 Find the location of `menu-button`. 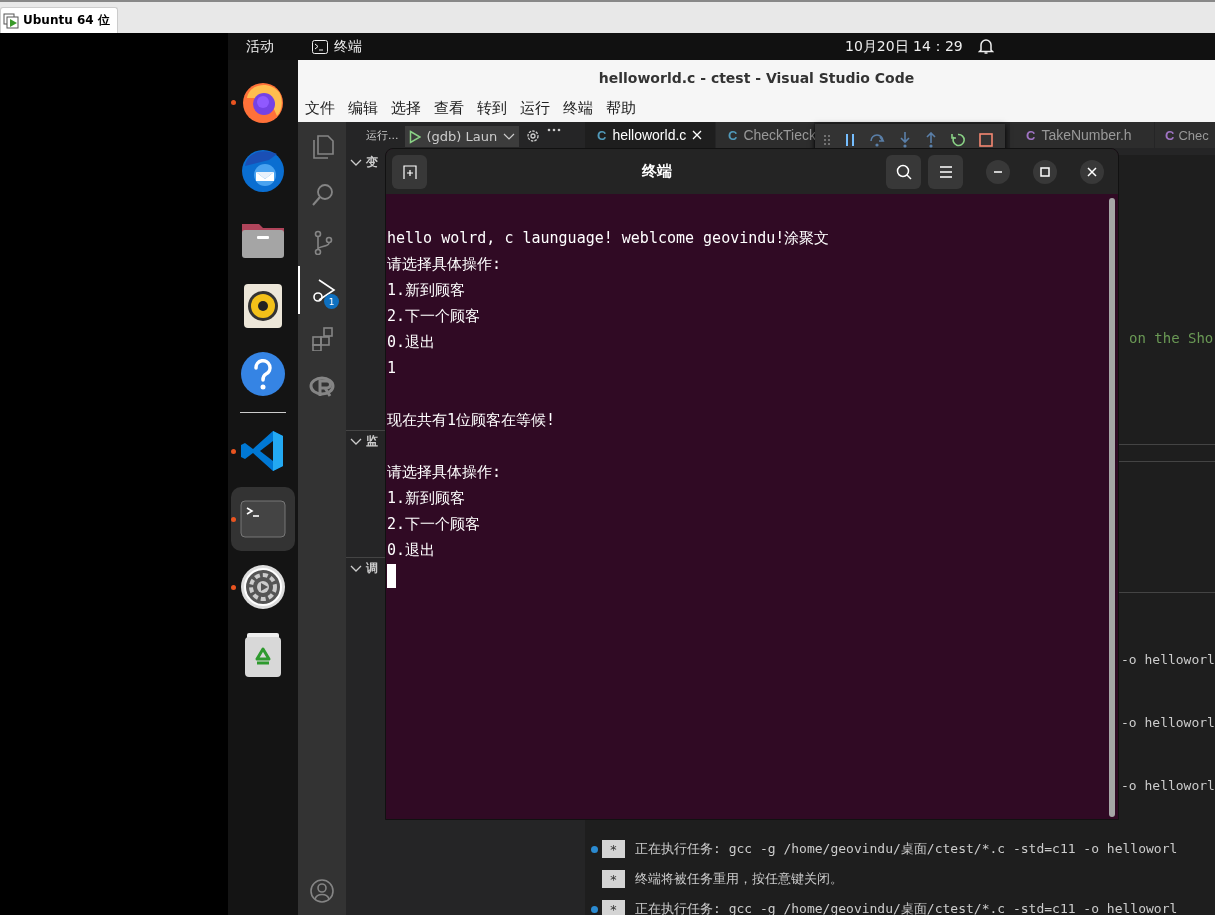

menu-button is located at coordinates (945, 171).